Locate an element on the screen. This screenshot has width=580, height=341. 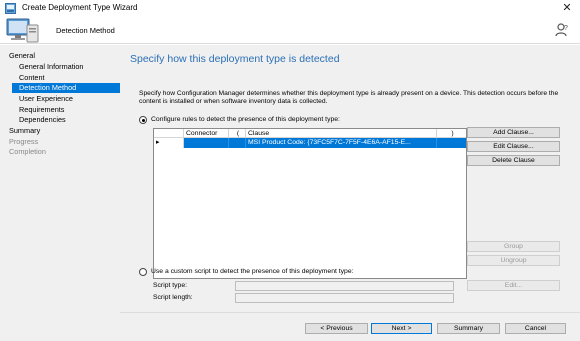
script-length-label: Script length: is located at coordinates (173, 297).